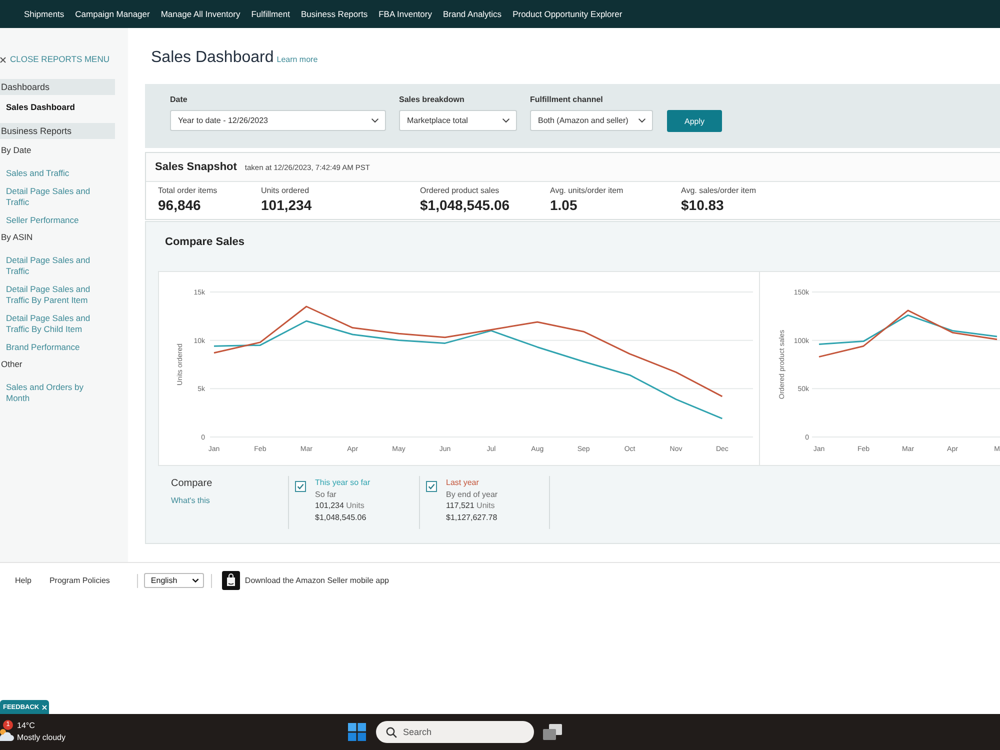 The image size is (1000, 750). Describe the element at coordinates (405, 14) in the screenshot. I see `nav-link: FBA Inventory` at that location.